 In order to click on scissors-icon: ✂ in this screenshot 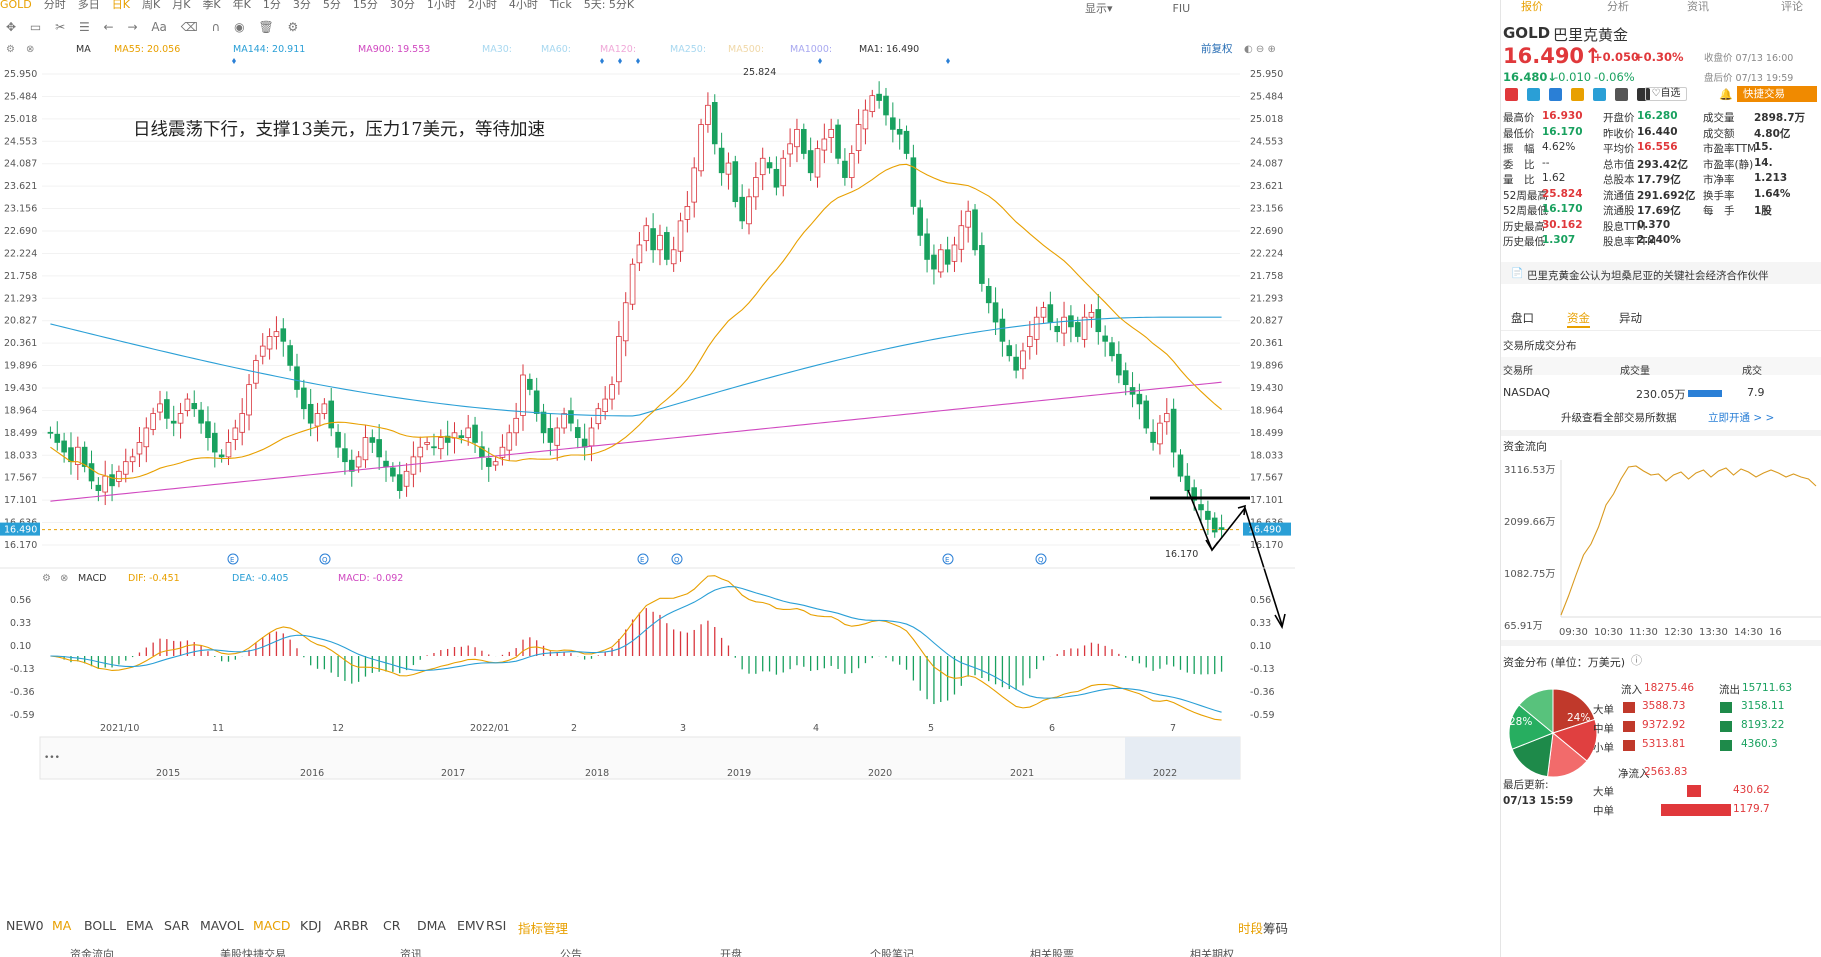, I will do `click(60, 27)`.